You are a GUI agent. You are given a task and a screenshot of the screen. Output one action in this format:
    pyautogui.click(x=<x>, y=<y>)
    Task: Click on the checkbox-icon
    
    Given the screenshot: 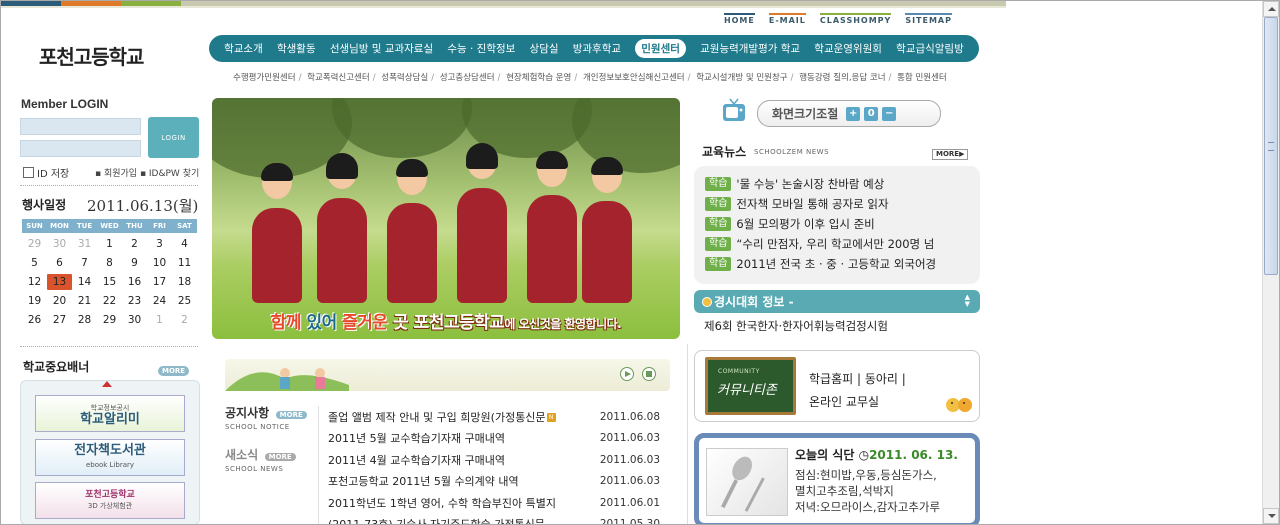 What is the action you would take?
    pyautogui.click(x=28, y=172)
    